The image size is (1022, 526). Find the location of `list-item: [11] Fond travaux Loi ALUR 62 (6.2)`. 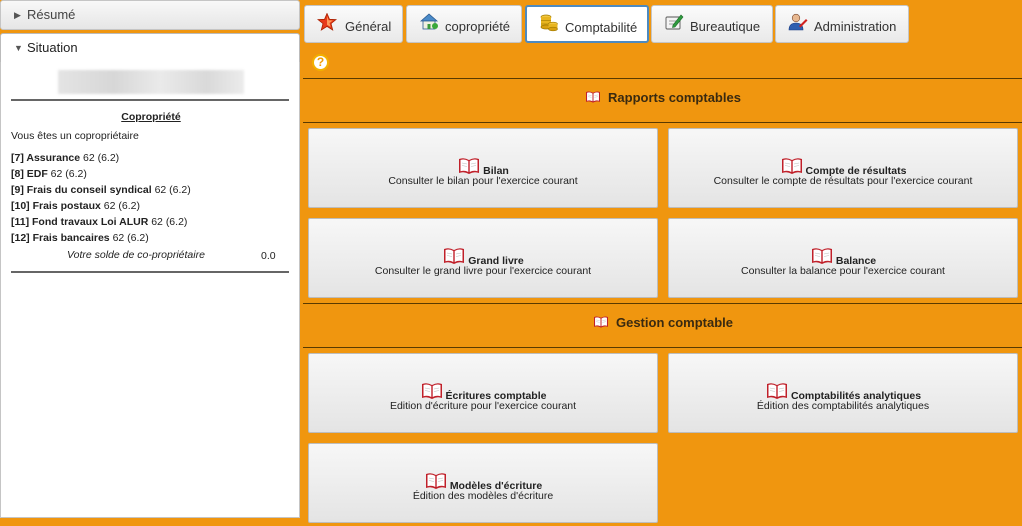

list-item: [11] Fond travaux Loi ALUR 62 (6.2) is located at coordinates (99, 222).